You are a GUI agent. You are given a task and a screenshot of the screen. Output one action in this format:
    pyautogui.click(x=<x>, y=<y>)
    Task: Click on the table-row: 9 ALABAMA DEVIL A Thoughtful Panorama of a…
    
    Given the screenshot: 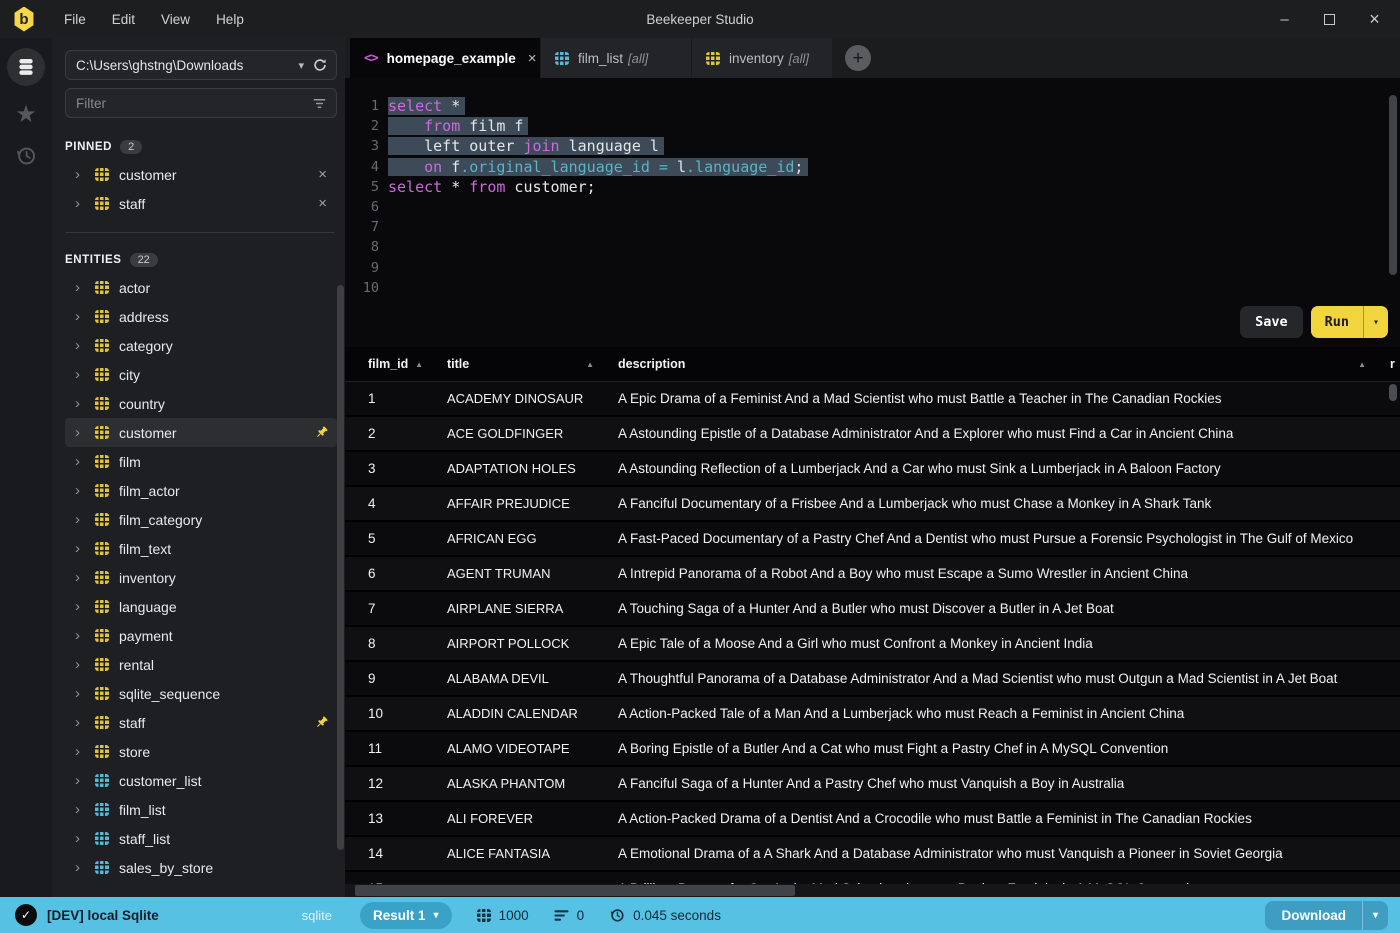 What is the action you would take?
    pyautogui.click(x=872, y=679)
    